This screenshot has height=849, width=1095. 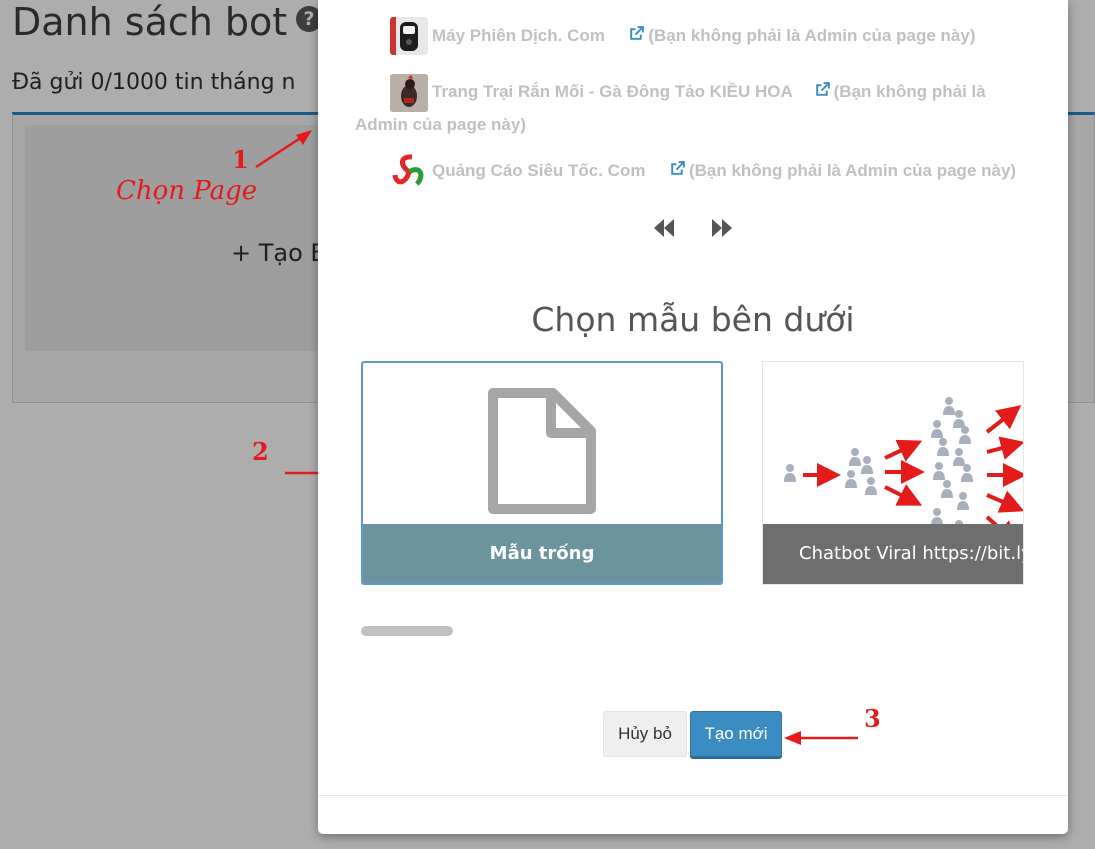 I want to click on admin-note-continuation: Admin của page này), so click(x=440, y=124).